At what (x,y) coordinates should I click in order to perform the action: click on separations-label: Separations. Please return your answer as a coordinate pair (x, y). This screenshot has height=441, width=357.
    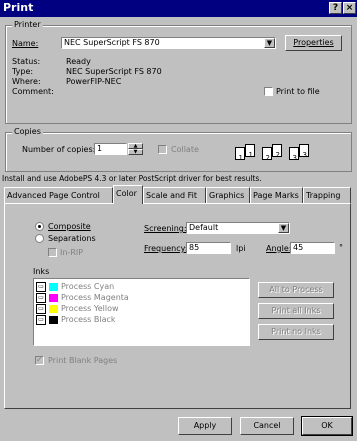
    Looking at the image, I should click on (72, 238).